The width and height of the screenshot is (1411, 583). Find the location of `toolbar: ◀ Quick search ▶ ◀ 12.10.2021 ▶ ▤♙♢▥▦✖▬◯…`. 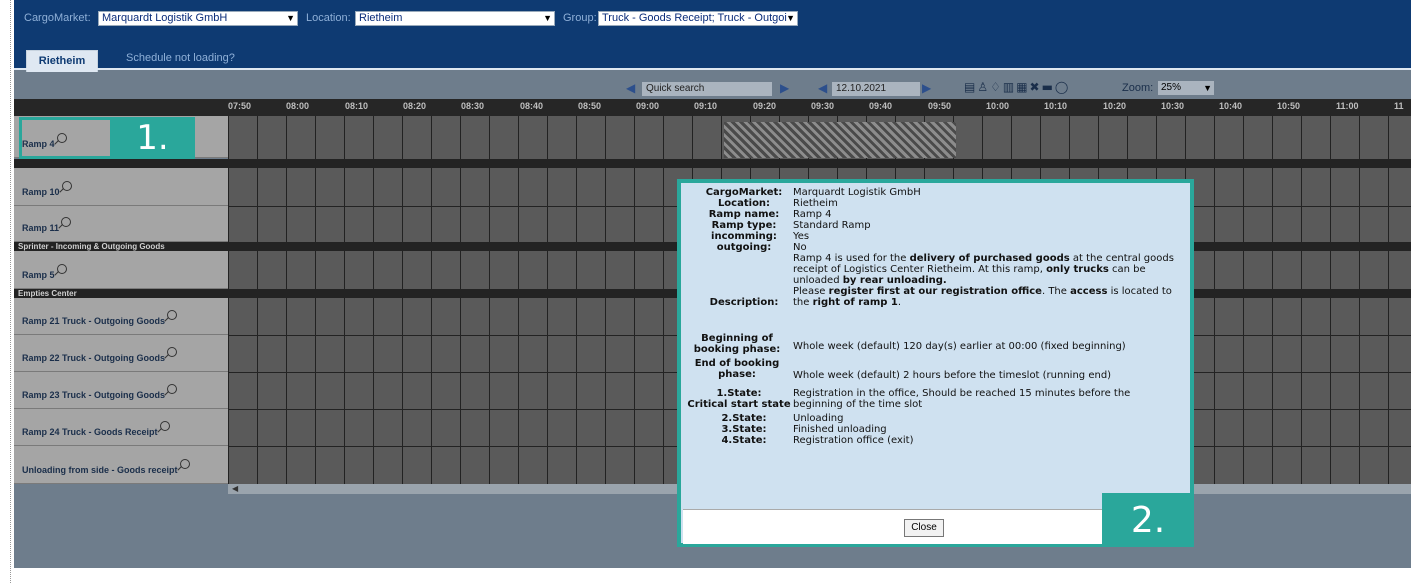

toolbar: ◀ Quick search ▶ ◀ 12.10.2021 ▶ ▤♙♢▥▦✖▬◯… is located at coordinates (712, 88).